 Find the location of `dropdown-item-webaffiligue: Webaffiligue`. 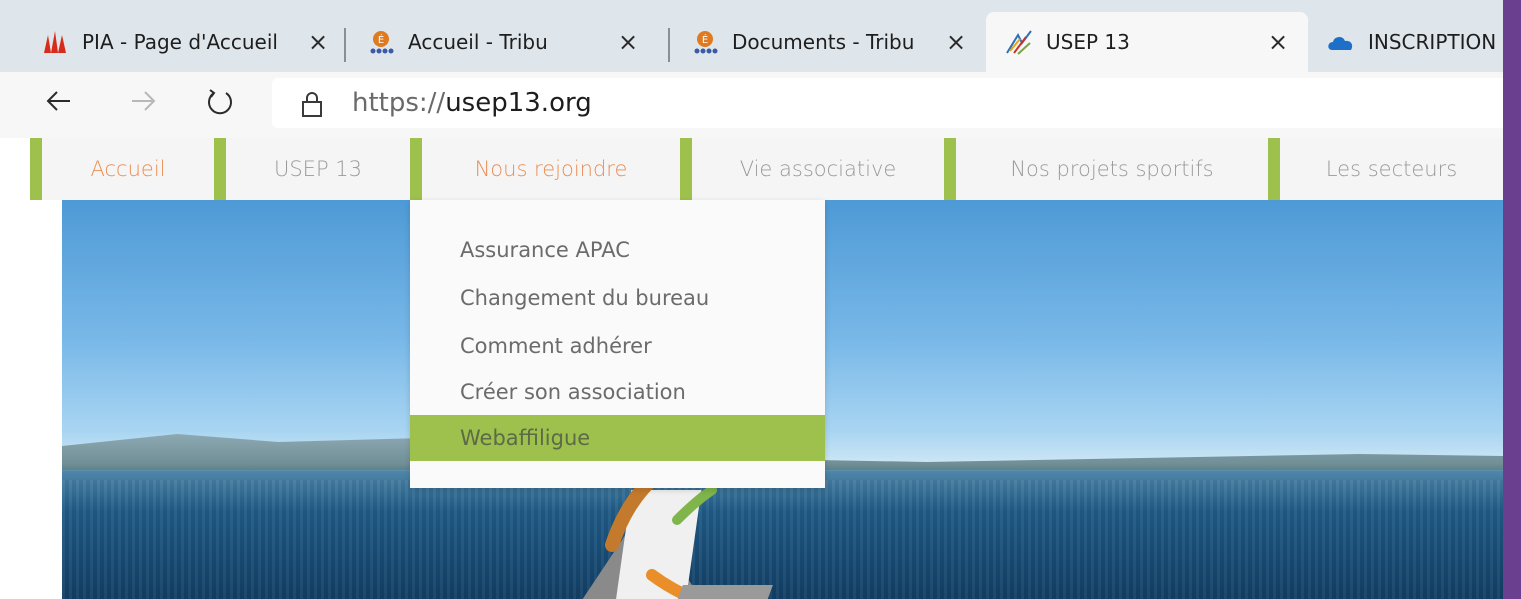

dropdown-item-webaffiligue: Webaffiligue is located at coordinates (617, 438).